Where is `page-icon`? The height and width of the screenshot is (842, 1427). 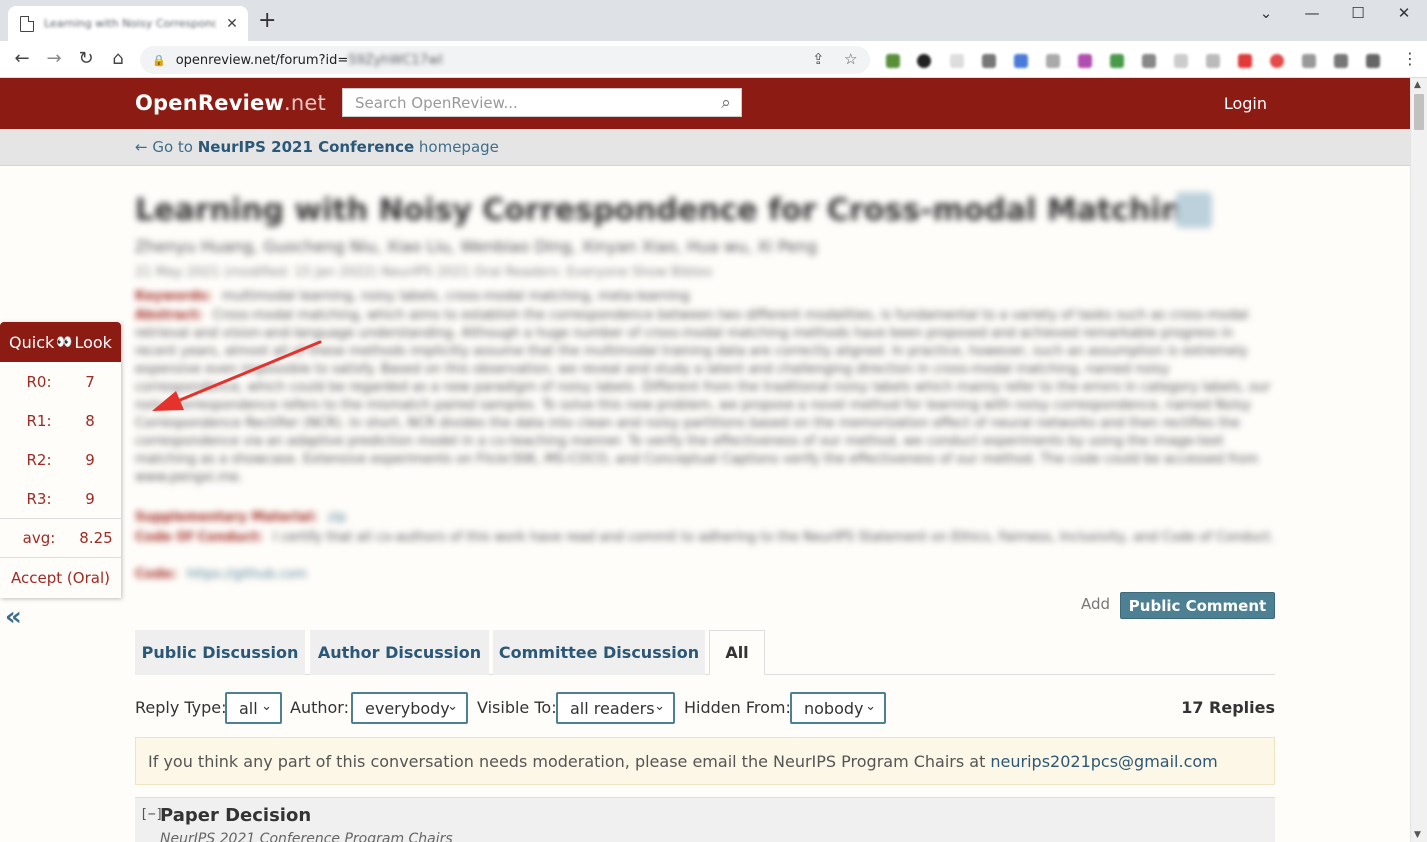
page-icon is located at coordinates (27, 23).